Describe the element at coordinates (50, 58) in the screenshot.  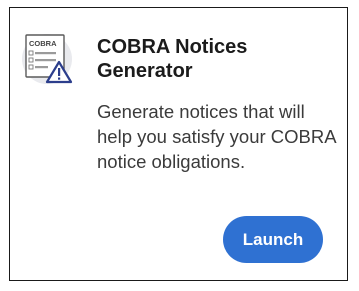
I see `cobra-document-warning-icon: COBRA` at that location.